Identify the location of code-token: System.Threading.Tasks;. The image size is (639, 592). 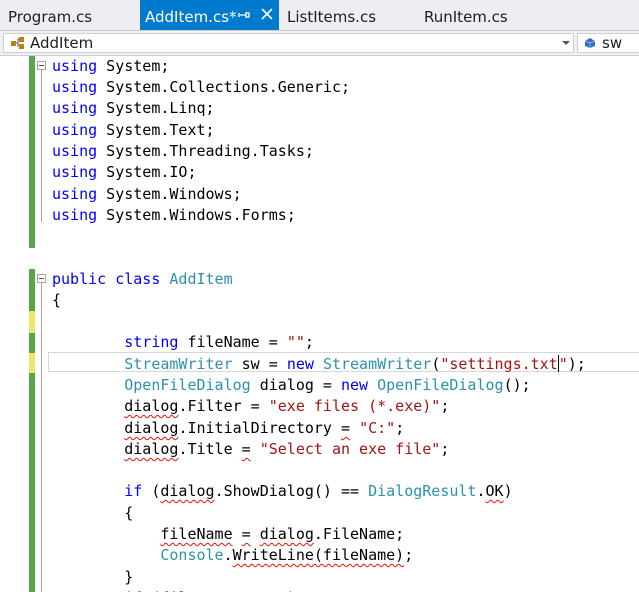
(205, 151).